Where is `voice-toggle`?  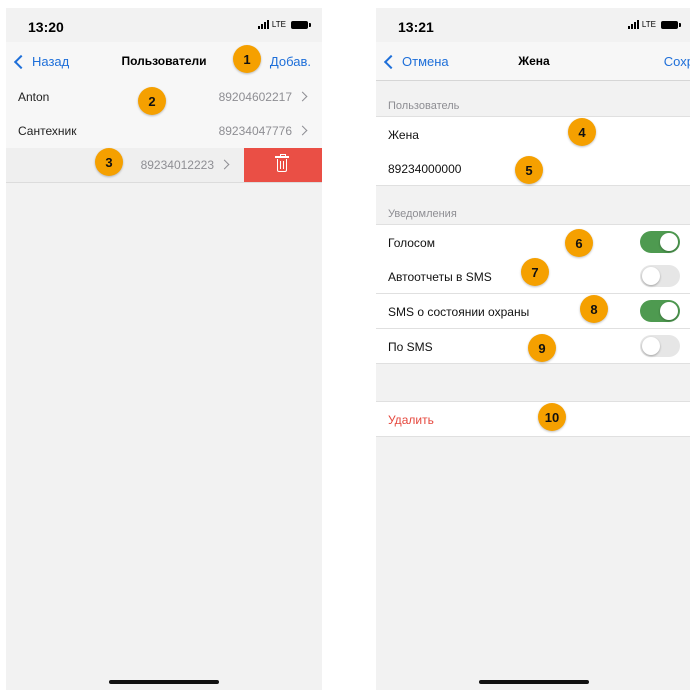
voice-toggle is located at coordinates (660, 242).